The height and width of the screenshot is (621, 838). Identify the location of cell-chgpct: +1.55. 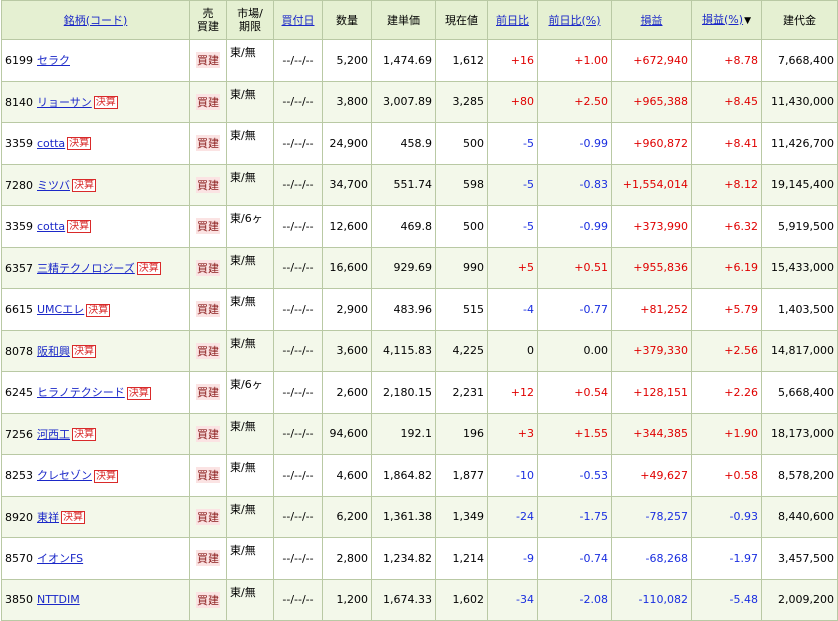
(574, 433).